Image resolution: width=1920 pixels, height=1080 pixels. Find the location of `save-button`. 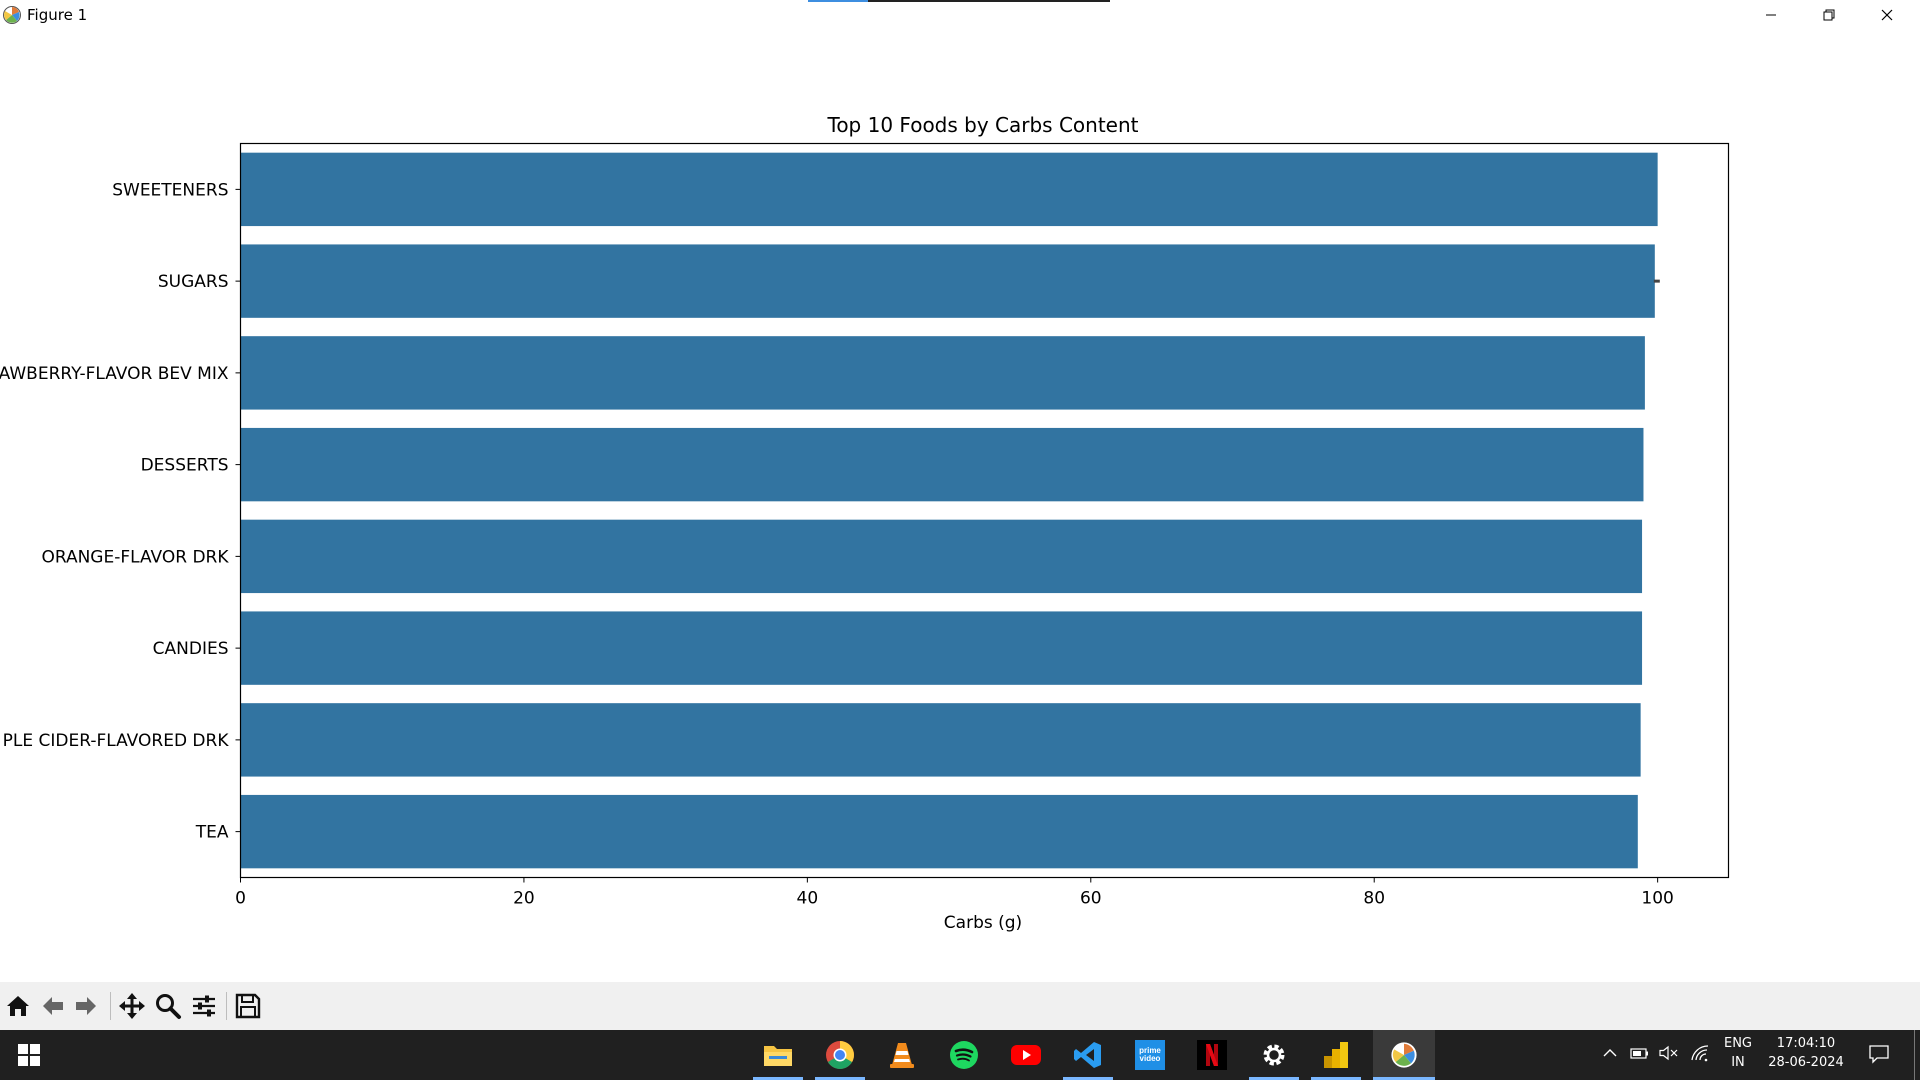

save-button is located at coordinates (248, 1006).